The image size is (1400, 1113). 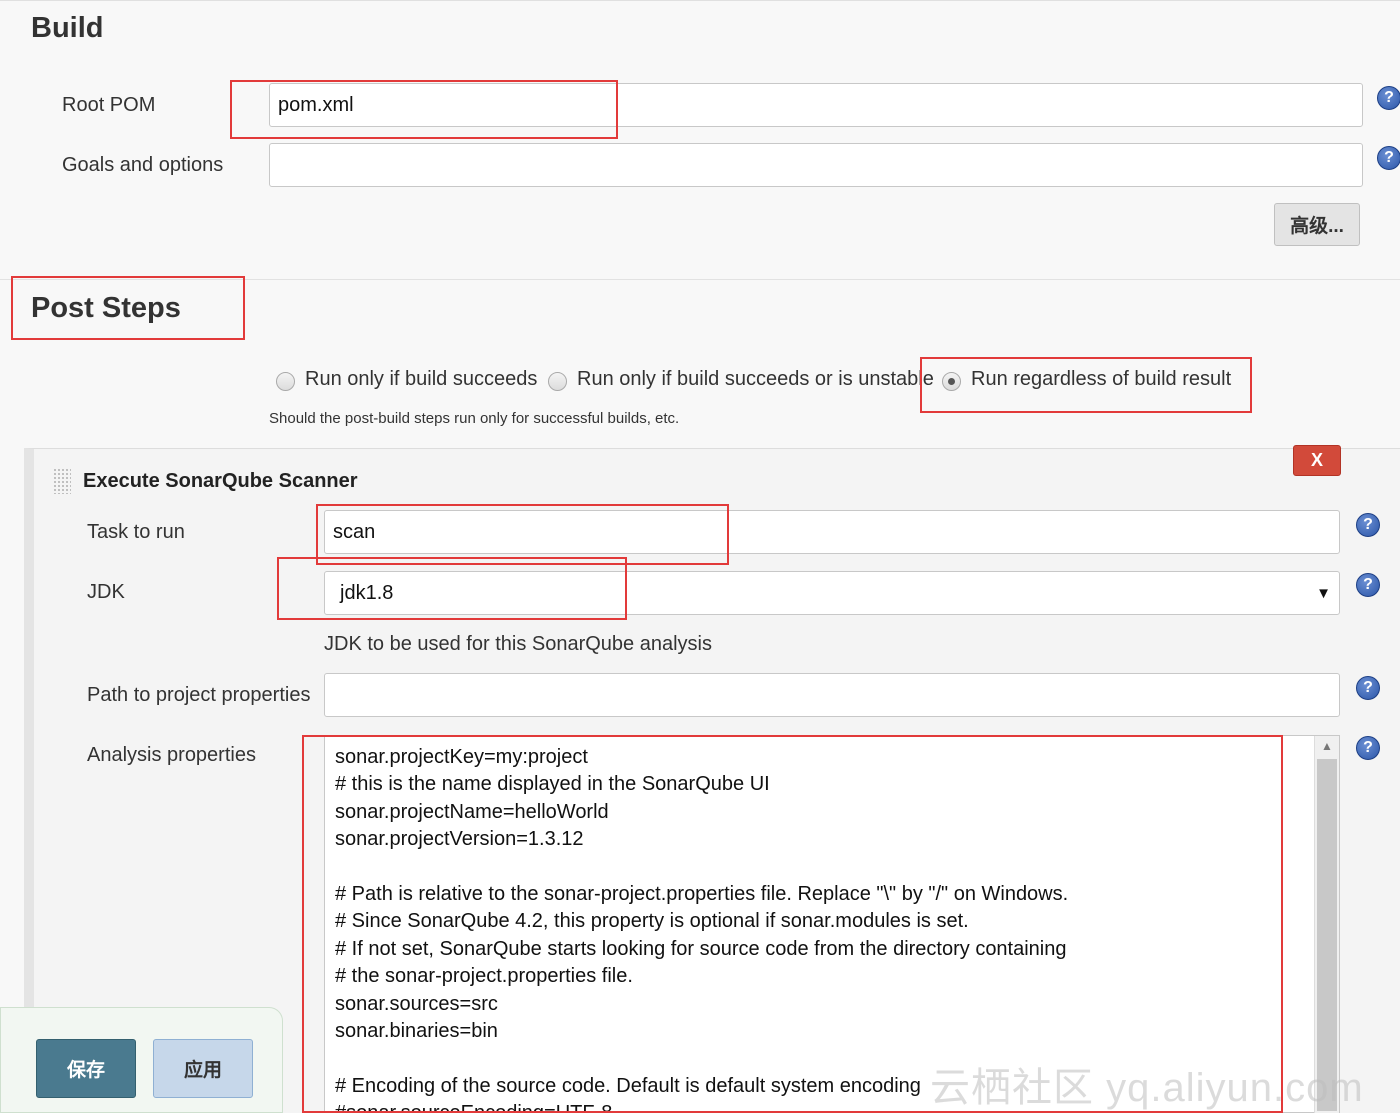 I want to click on build-section-title: Build, so click(x=67, y=28).